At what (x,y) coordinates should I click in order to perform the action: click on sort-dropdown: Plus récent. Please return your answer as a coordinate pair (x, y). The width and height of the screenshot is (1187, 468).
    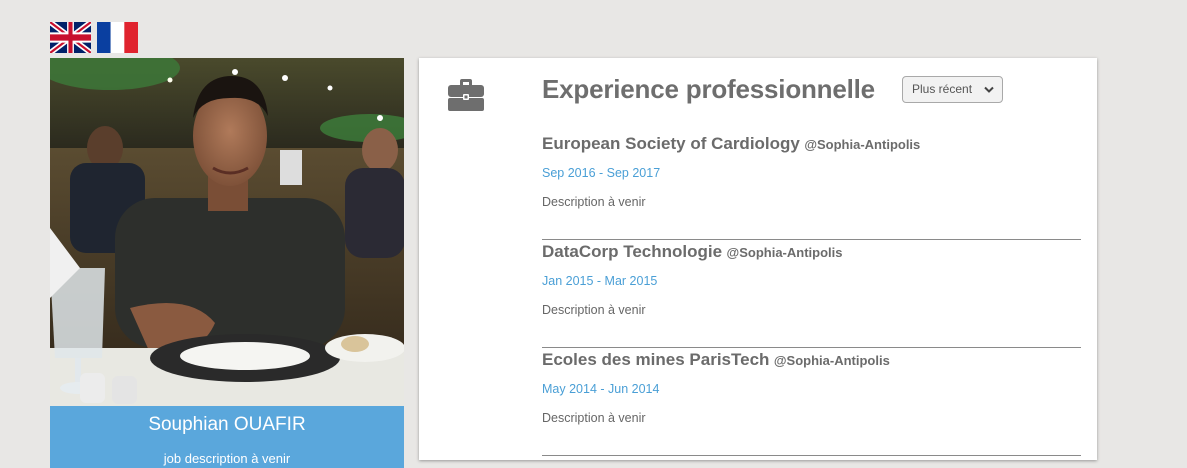
    Looking at the image, I should click on (952, 89).